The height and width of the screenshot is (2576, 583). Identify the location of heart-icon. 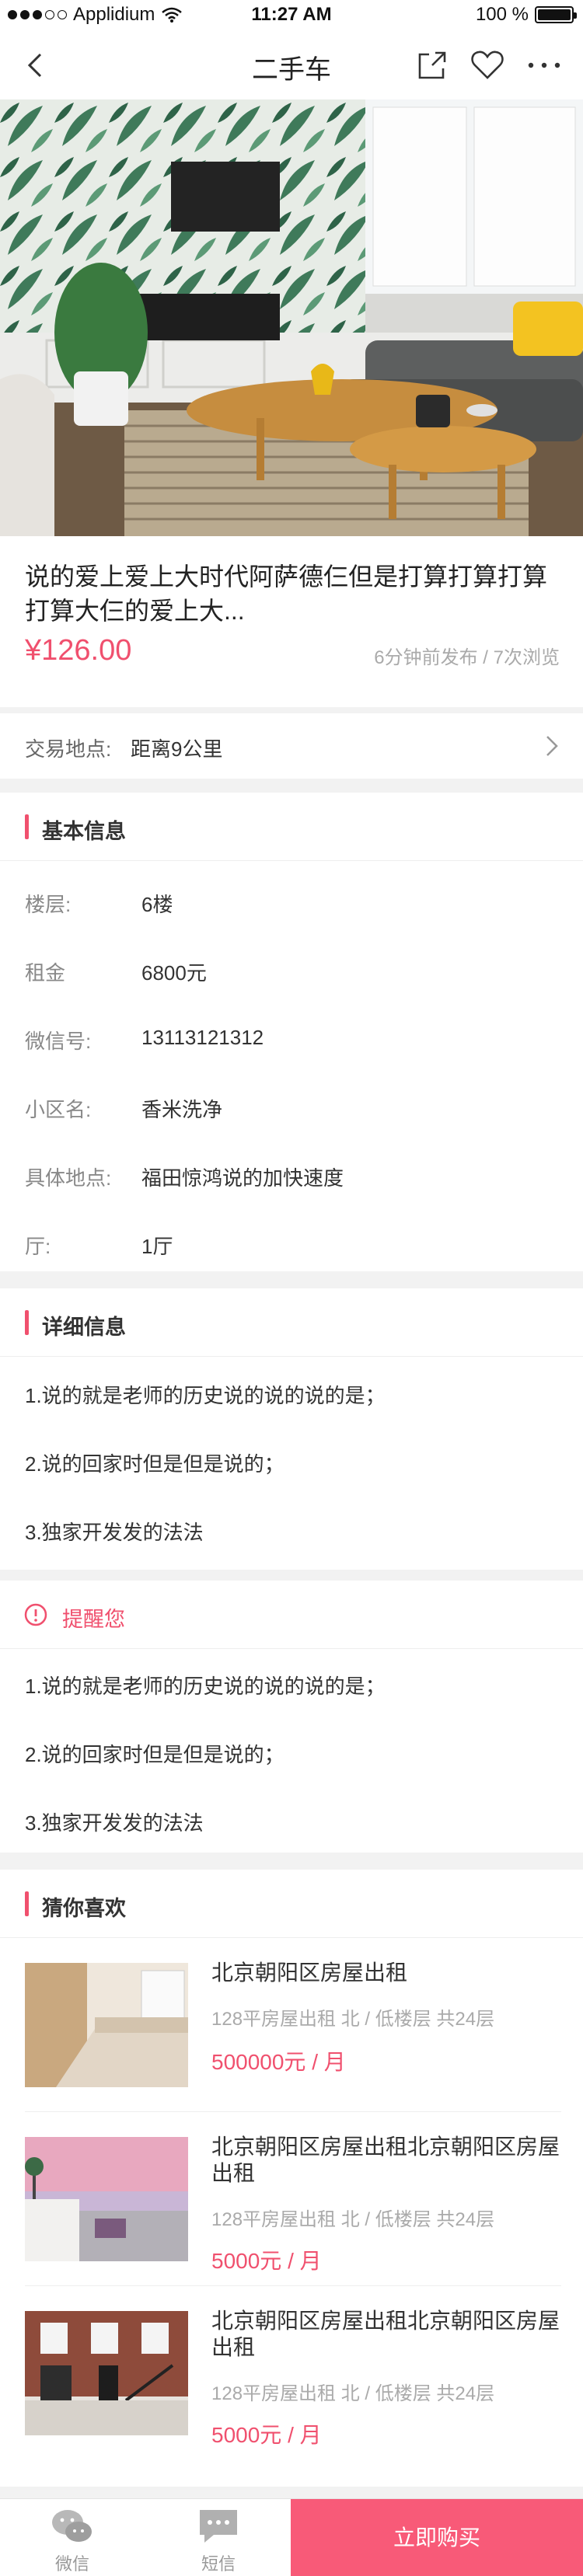
(488, 65).